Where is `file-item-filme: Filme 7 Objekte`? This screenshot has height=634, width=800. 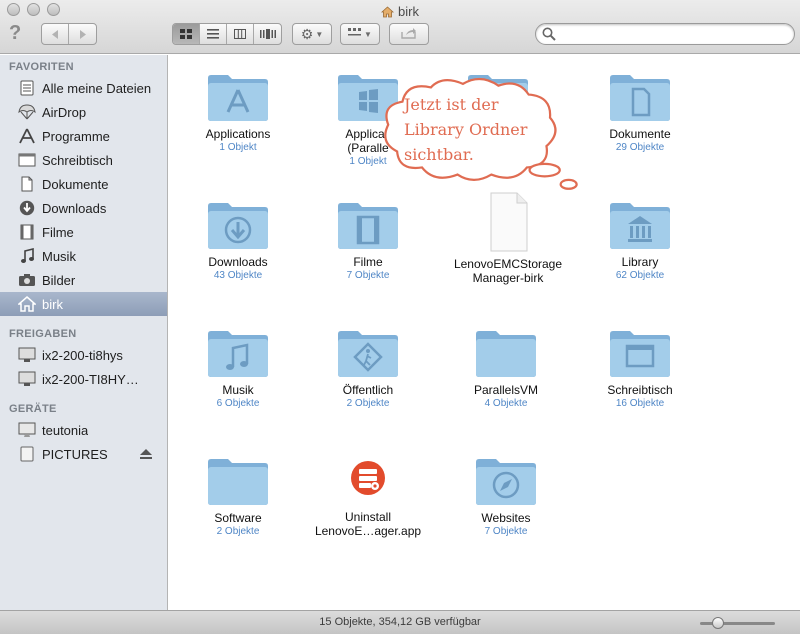
file-item-filme: Filme 7 Objekte is located at coordinates (368, 240).